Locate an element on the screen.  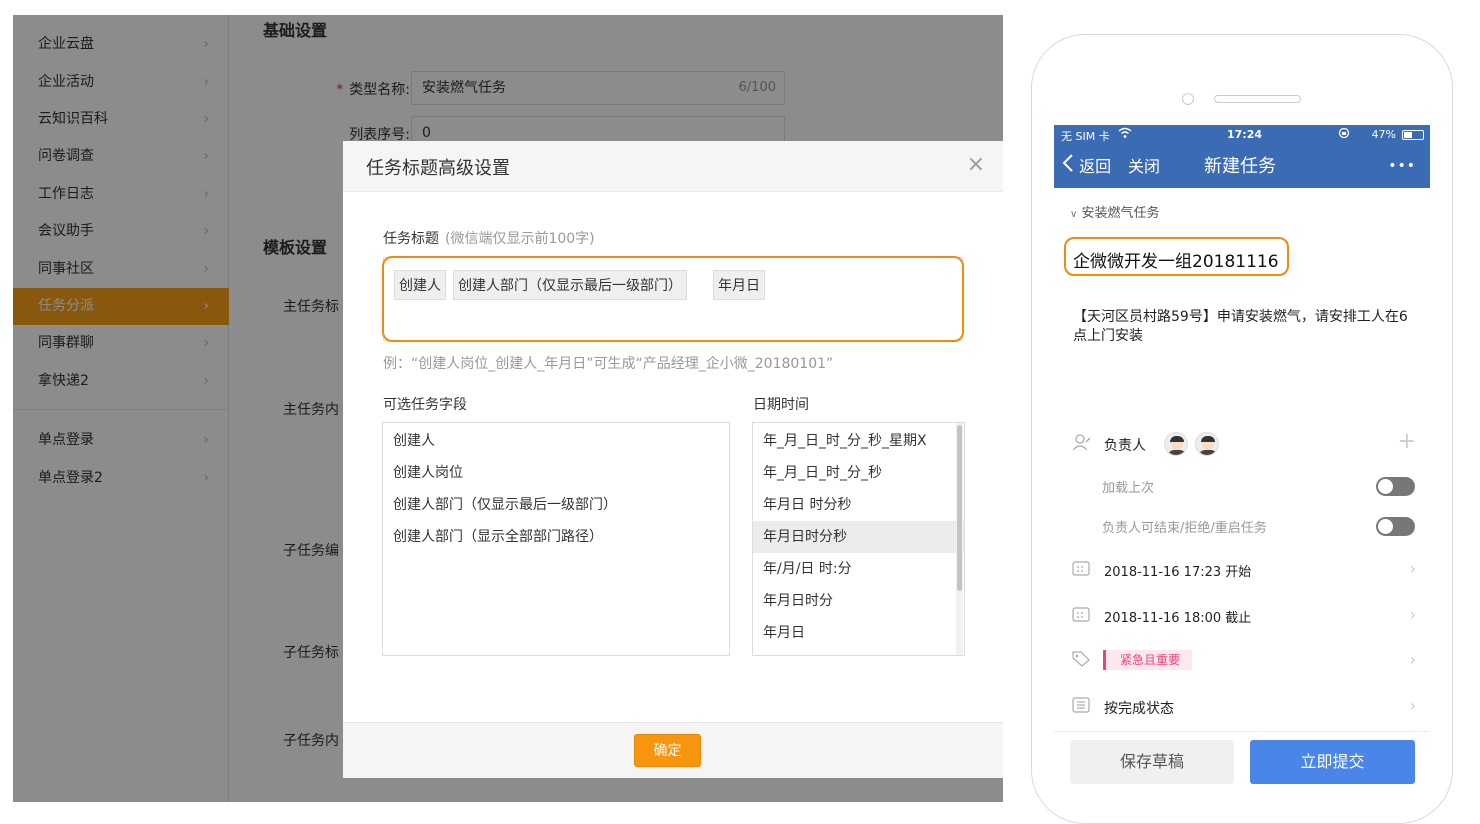
dialog-title: 任务标题高级设置 is located at coordinates (438, 168).